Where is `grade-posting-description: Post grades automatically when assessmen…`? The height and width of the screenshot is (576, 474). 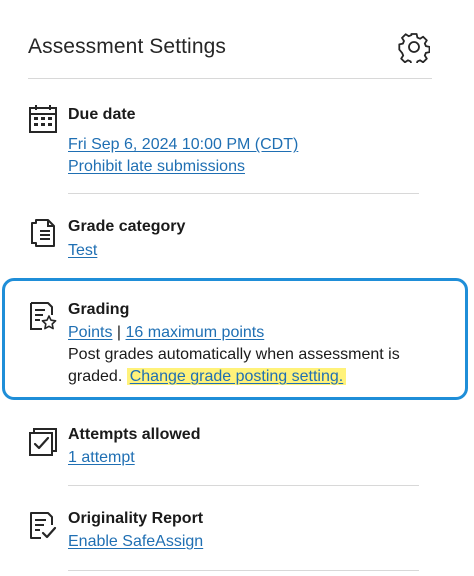
grade-posting-description: Post grades automatically when assessmen… is located at coordinates (234, 354).